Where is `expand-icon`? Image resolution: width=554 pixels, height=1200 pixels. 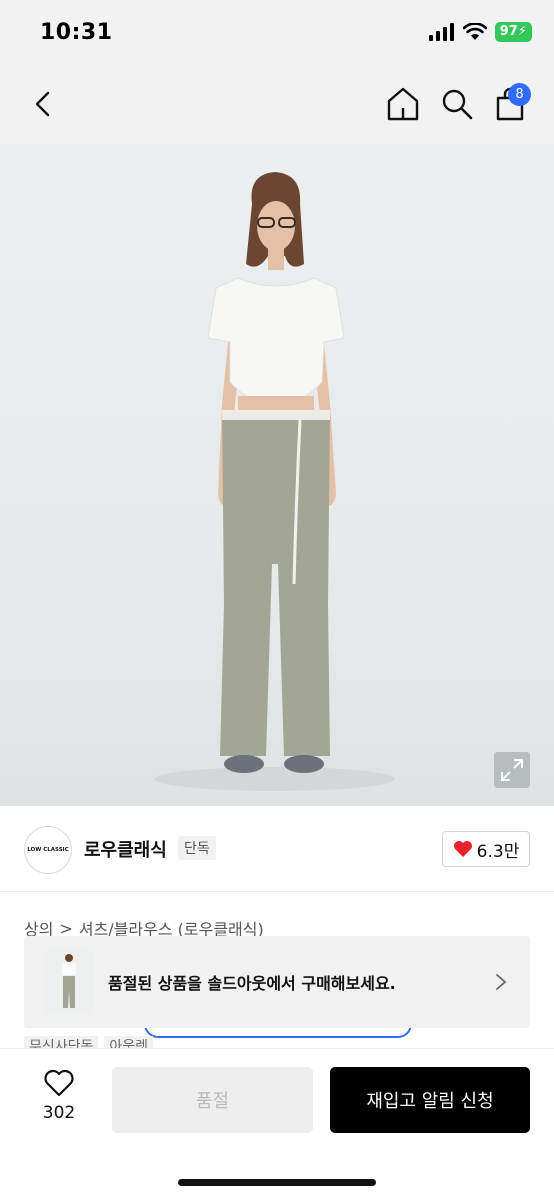
expand-icon is located at coordinates (512, 770).